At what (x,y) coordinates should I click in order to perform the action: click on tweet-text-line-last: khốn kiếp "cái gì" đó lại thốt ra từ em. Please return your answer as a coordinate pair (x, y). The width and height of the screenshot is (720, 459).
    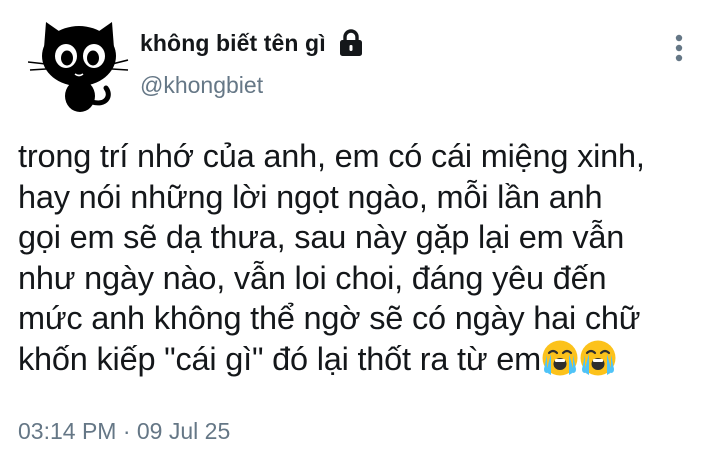
    Looking at the image, I should click on (367, 359).